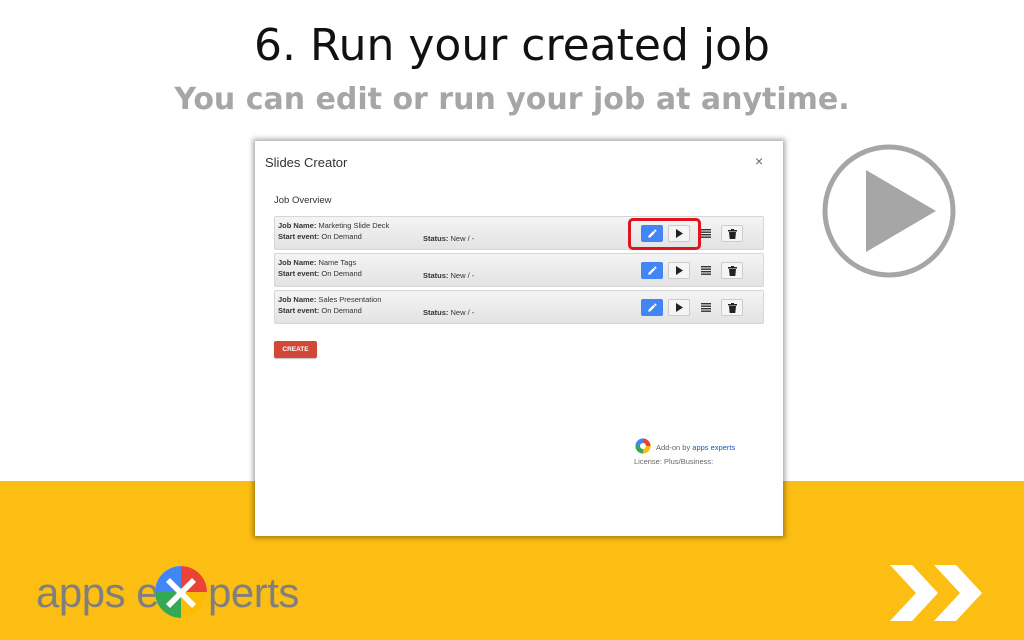 This screenshot has width=1024, height=640. I want to click on job-name-line: Job Name: Sales Presentation, so click(330, 299).